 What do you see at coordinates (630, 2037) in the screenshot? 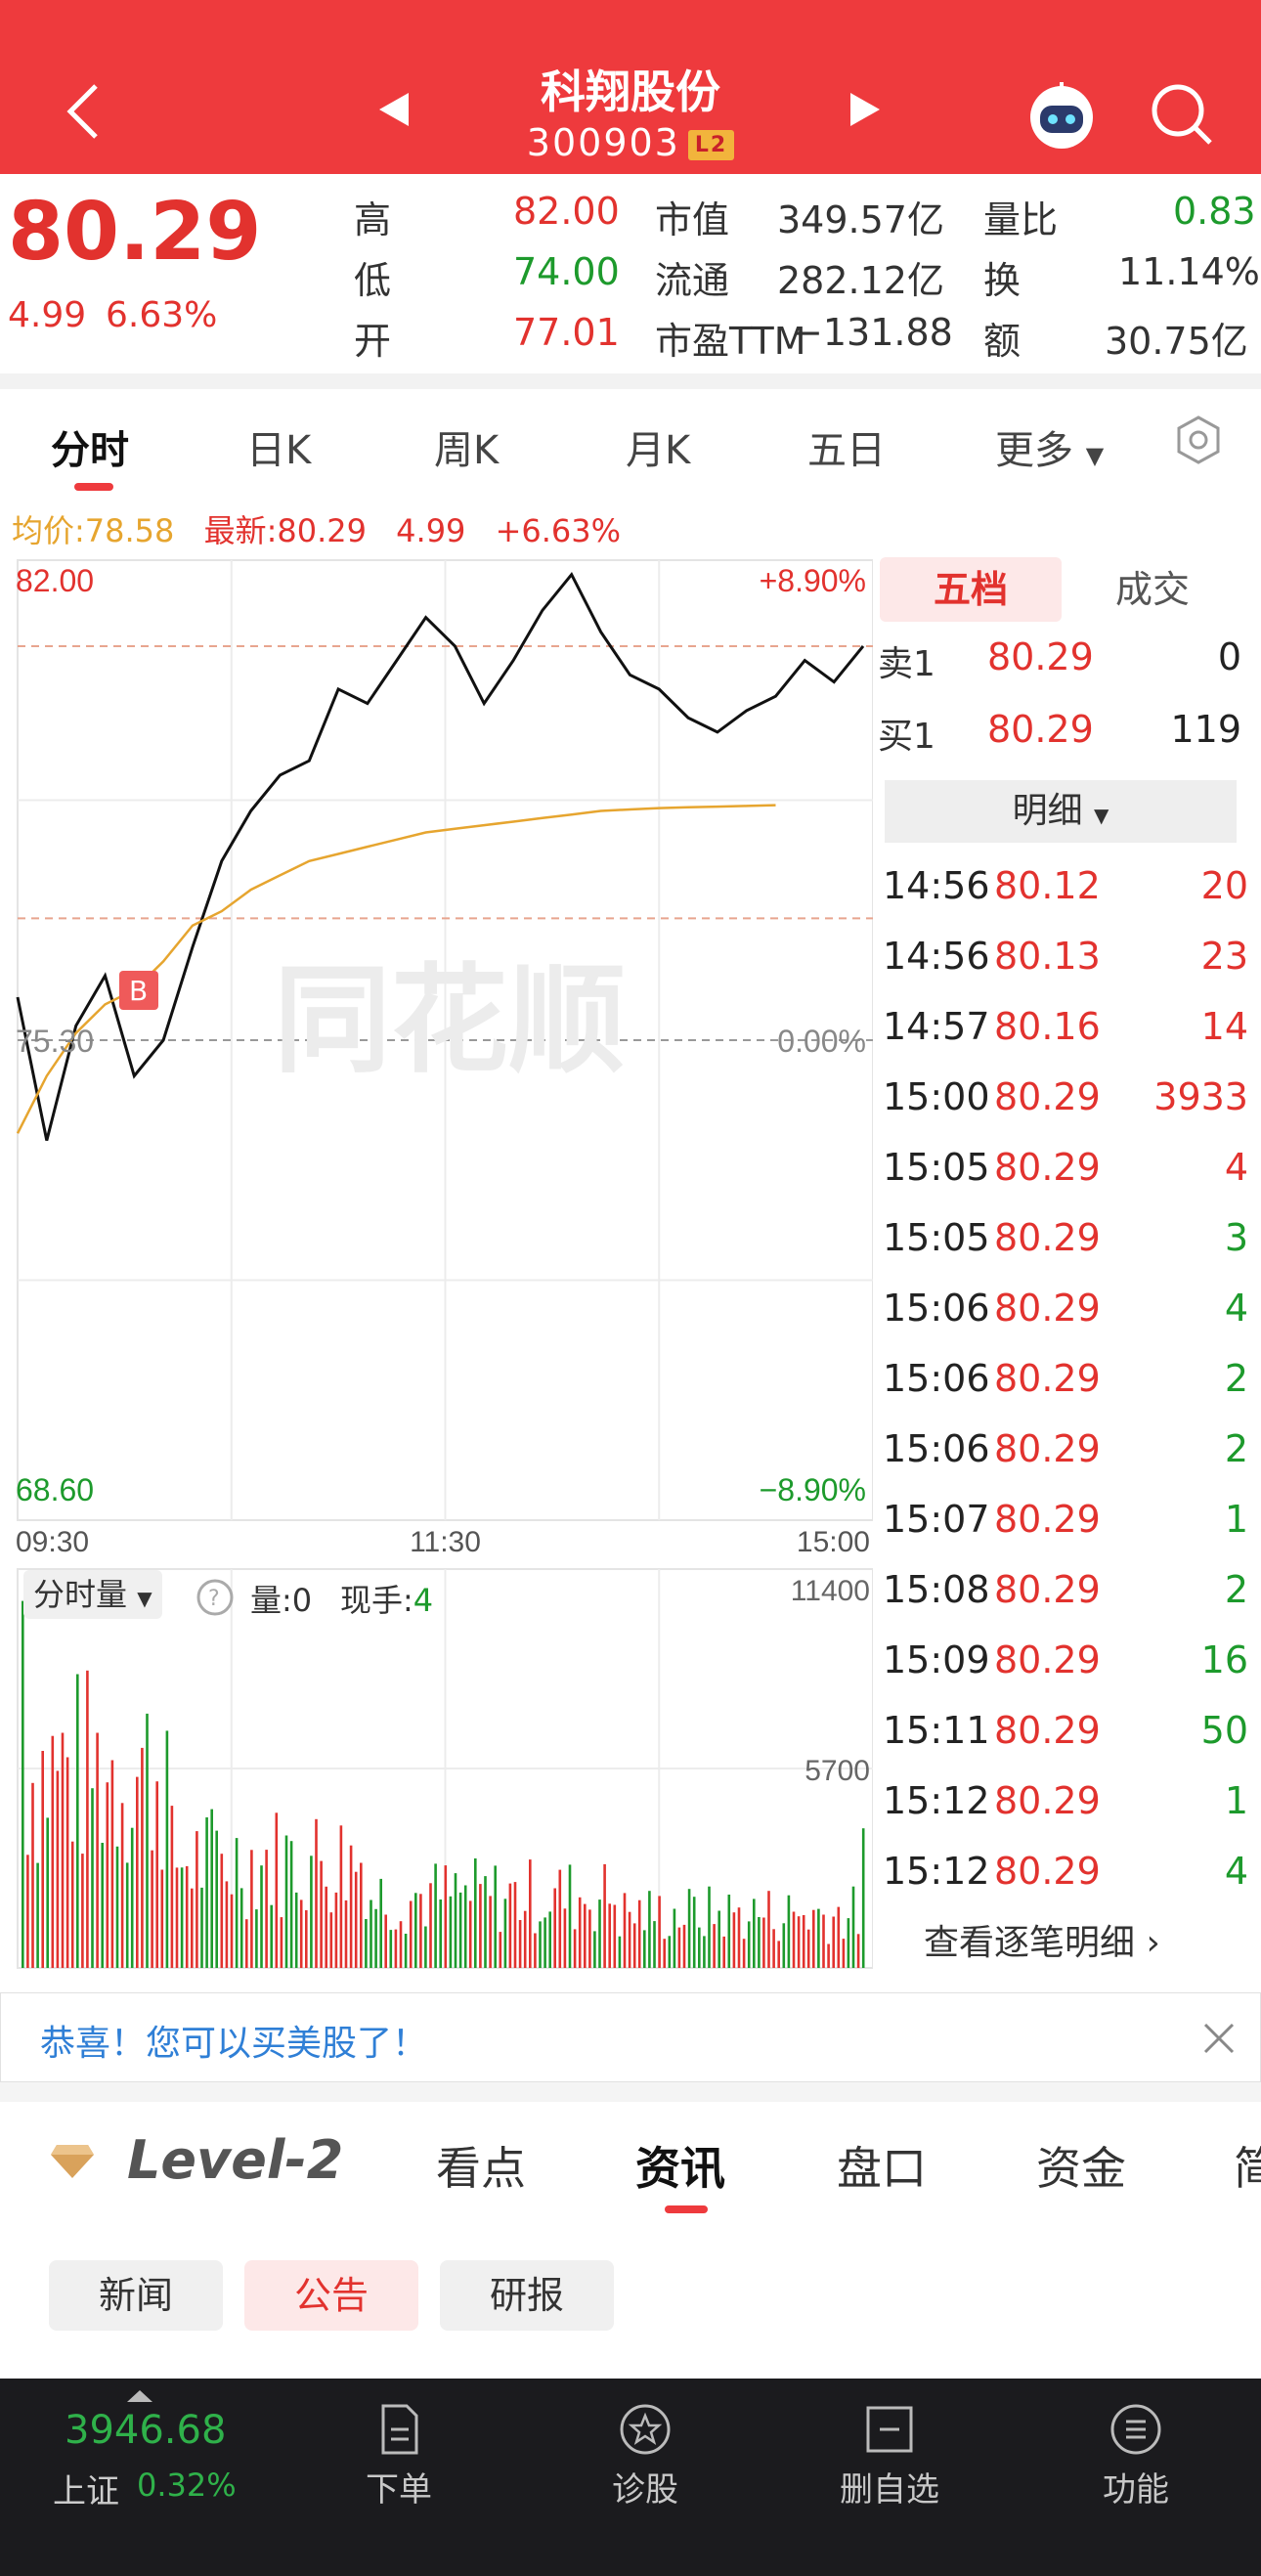
I see `promo-banner: 恭喜！您可以买美股了！` at bounding box center [630, 2037].